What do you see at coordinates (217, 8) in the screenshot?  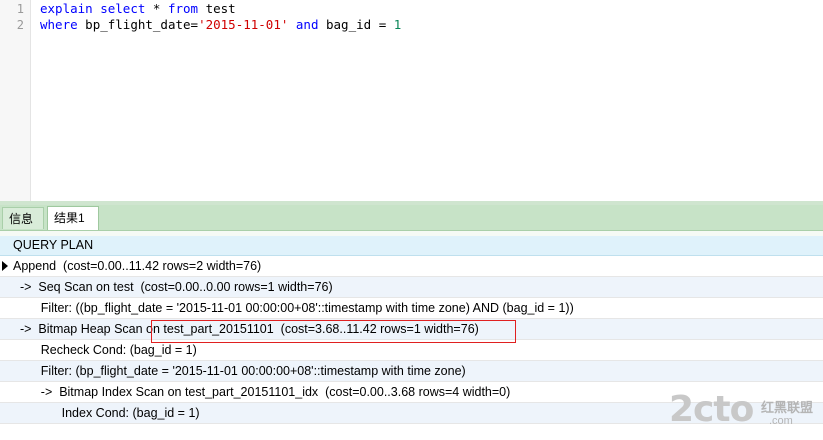 I see `code-text: test` at bounding box center [217, 8].